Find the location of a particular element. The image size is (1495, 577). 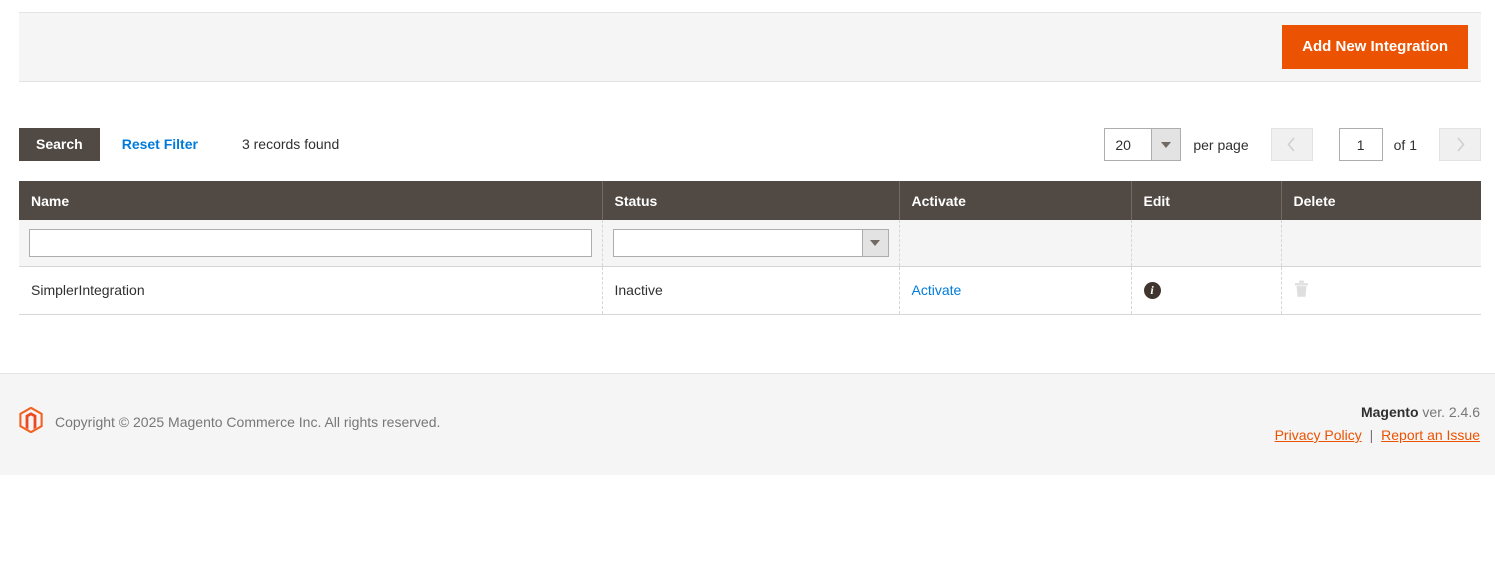

add-new-integration-button: Add New Integration is located at coordinates (1375, 47).